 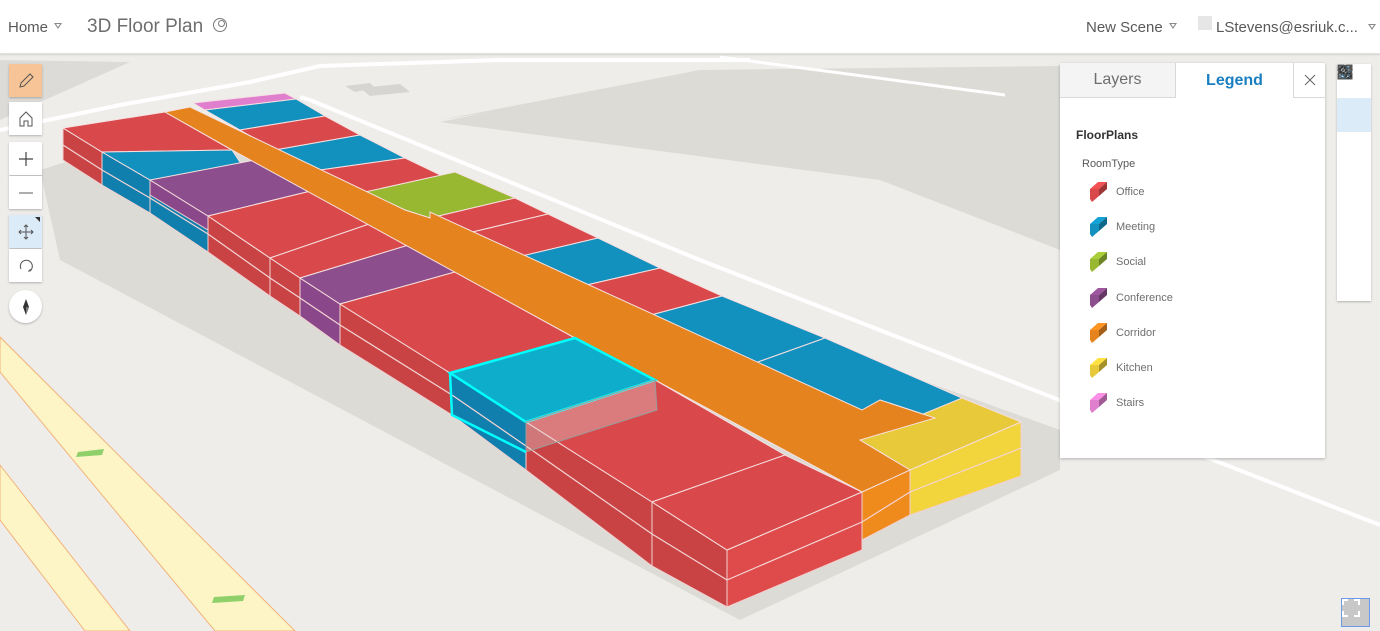 I want to click on legend-layer-title: FloorPlans, so click(x=1107, y=135).